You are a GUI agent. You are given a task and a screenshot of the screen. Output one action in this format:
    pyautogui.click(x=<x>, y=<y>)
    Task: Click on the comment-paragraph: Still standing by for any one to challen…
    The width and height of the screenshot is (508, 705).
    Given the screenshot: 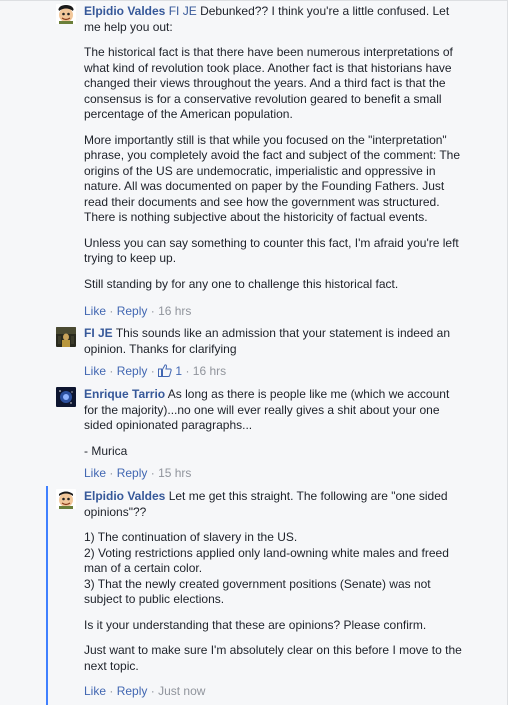 What is the action you would take?
    pyautogui.click(x=241, y=283)
    